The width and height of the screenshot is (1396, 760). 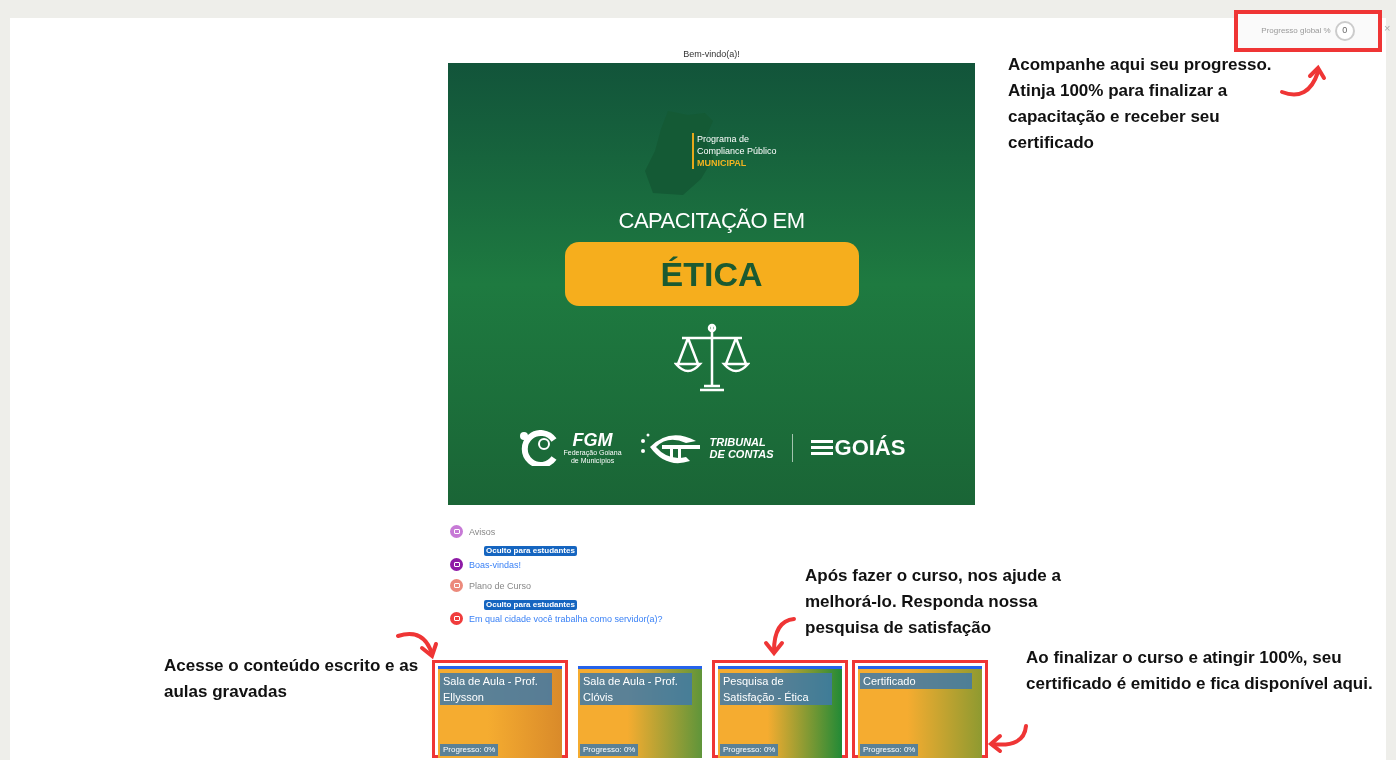 I want to click on activity-link: Em qual cidade você trabalha como servidor(a)?, so click(x=566, y=618).